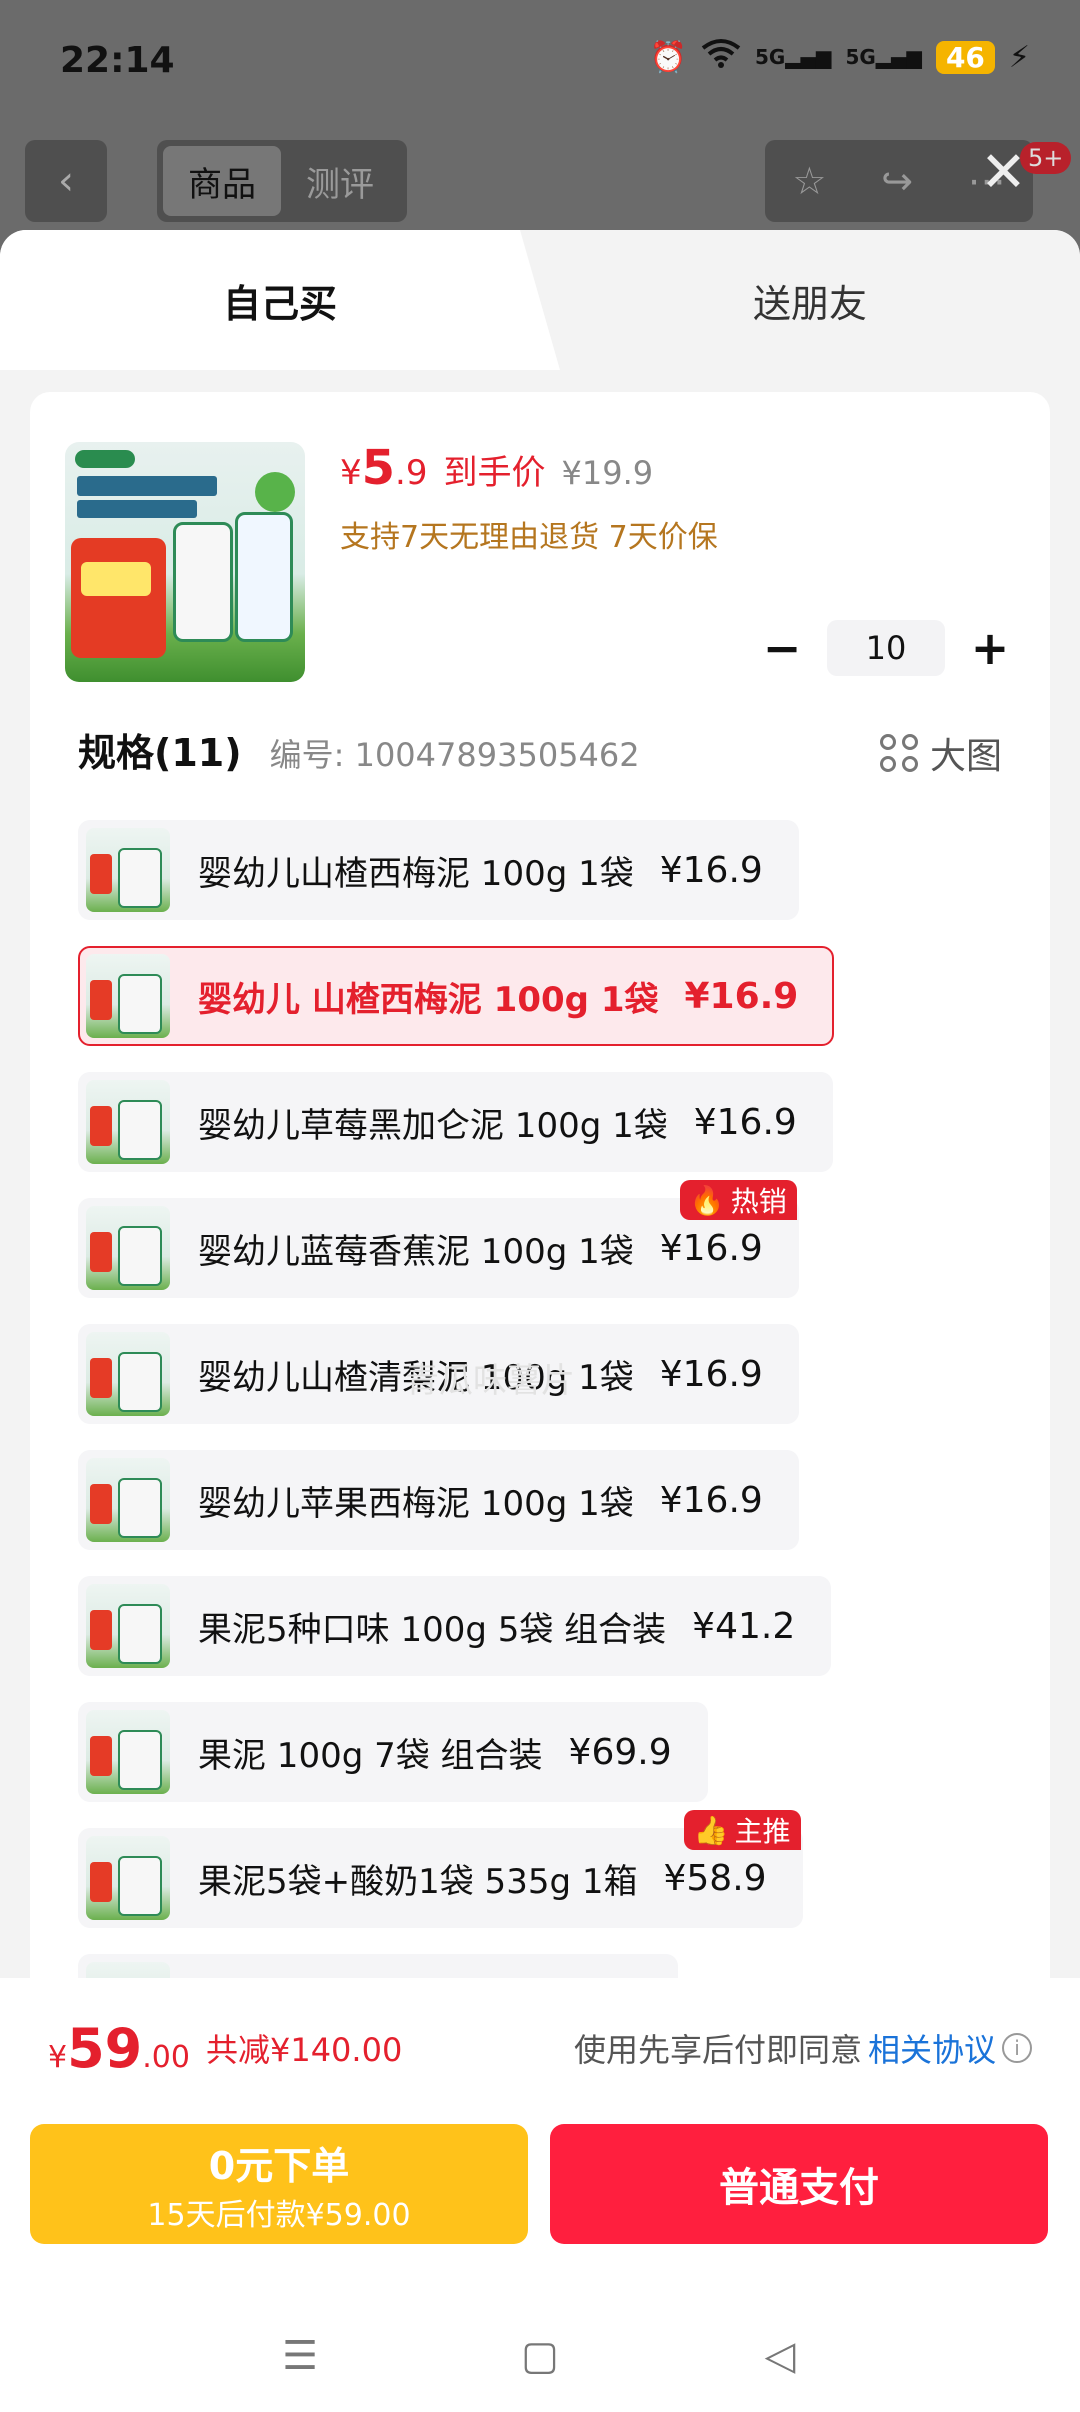 This screenshot has width=1080, height=2412. I want to click on tab-product: 商品, so click(222, 181).